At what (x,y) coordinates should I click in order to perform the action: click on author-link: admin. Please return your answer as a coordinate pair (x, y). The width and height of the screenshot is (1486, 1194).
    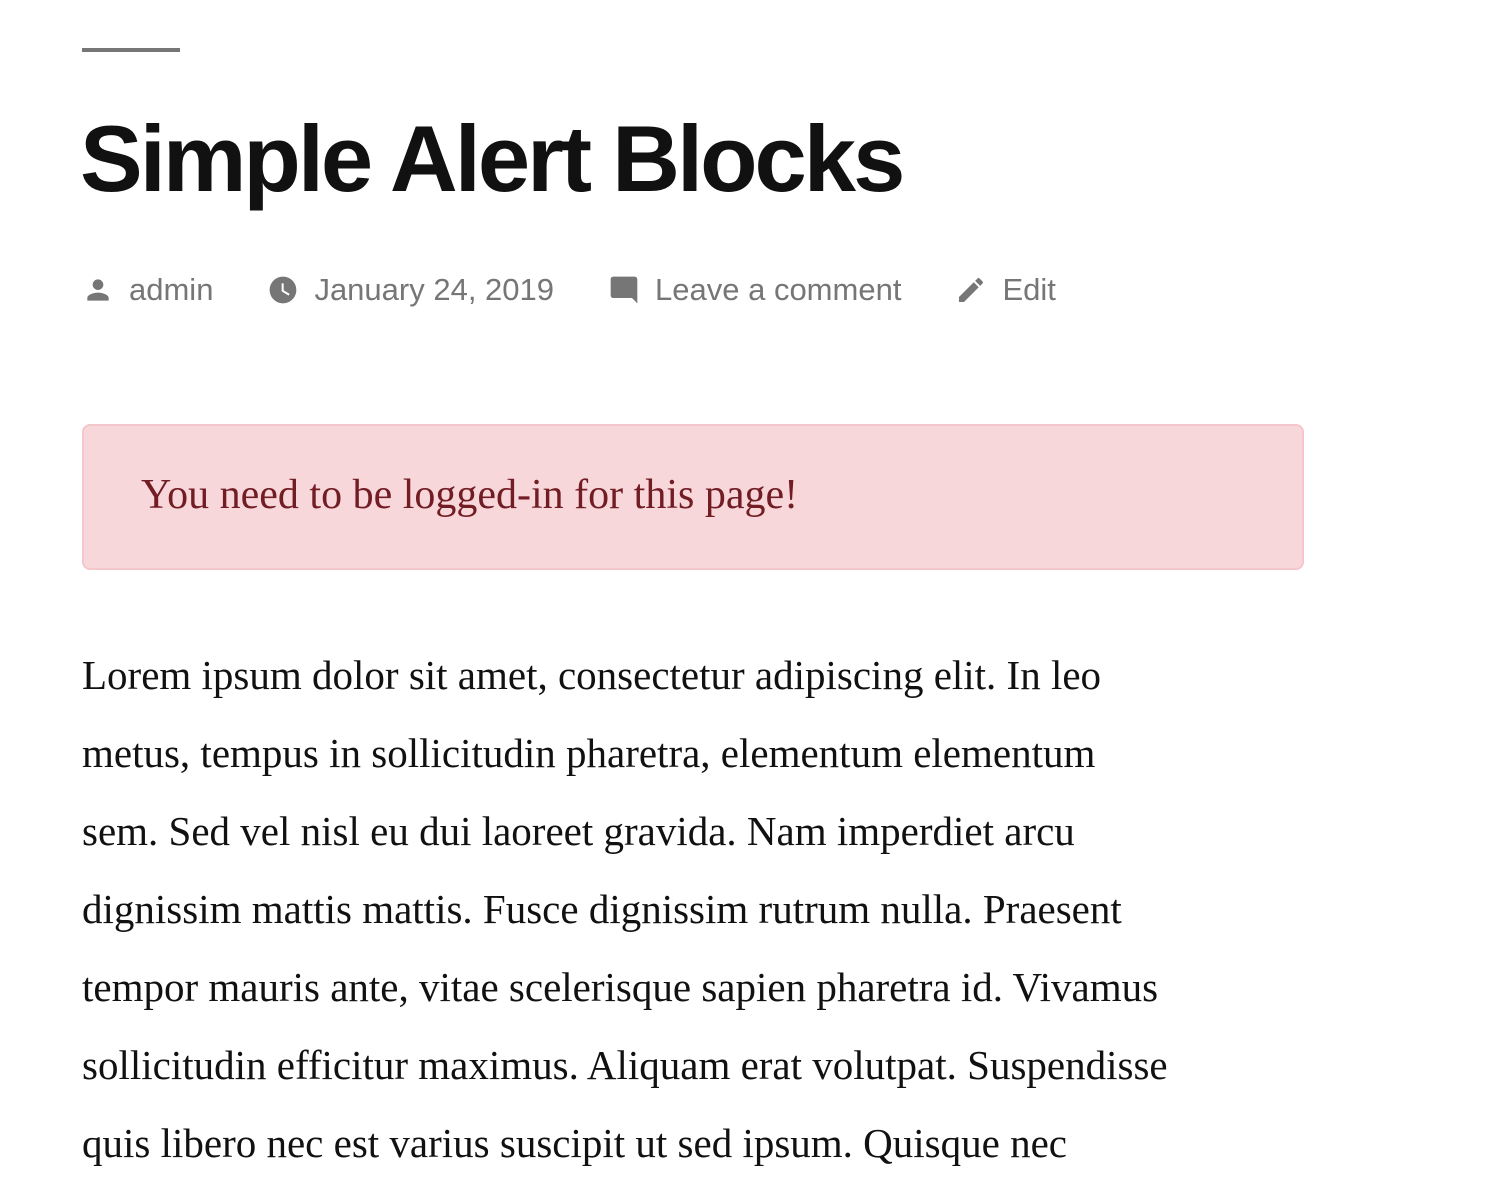
    Looking at the image, I should click on (147, 290).